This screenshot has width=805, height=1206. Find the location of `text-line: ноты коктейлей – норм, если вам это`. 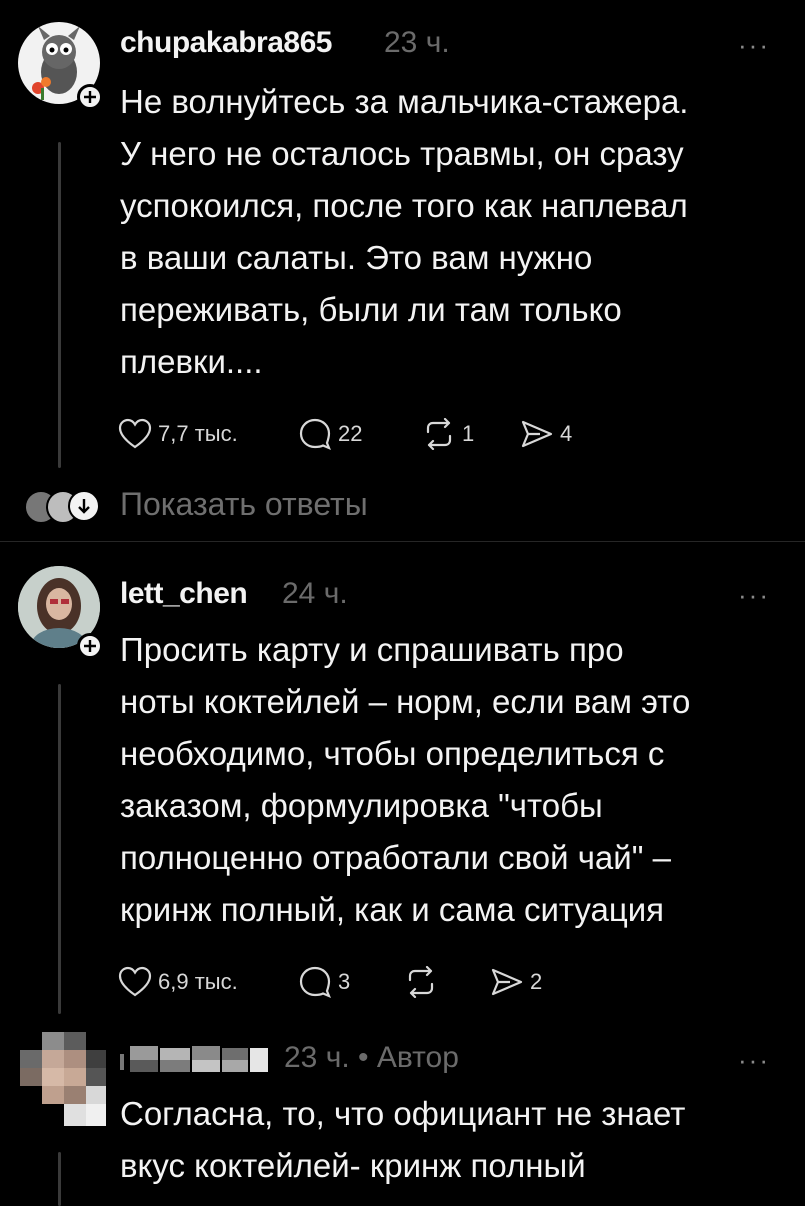

text-line: ноты коктейлей – норм, если вам это is located at coordinates (405, 701).